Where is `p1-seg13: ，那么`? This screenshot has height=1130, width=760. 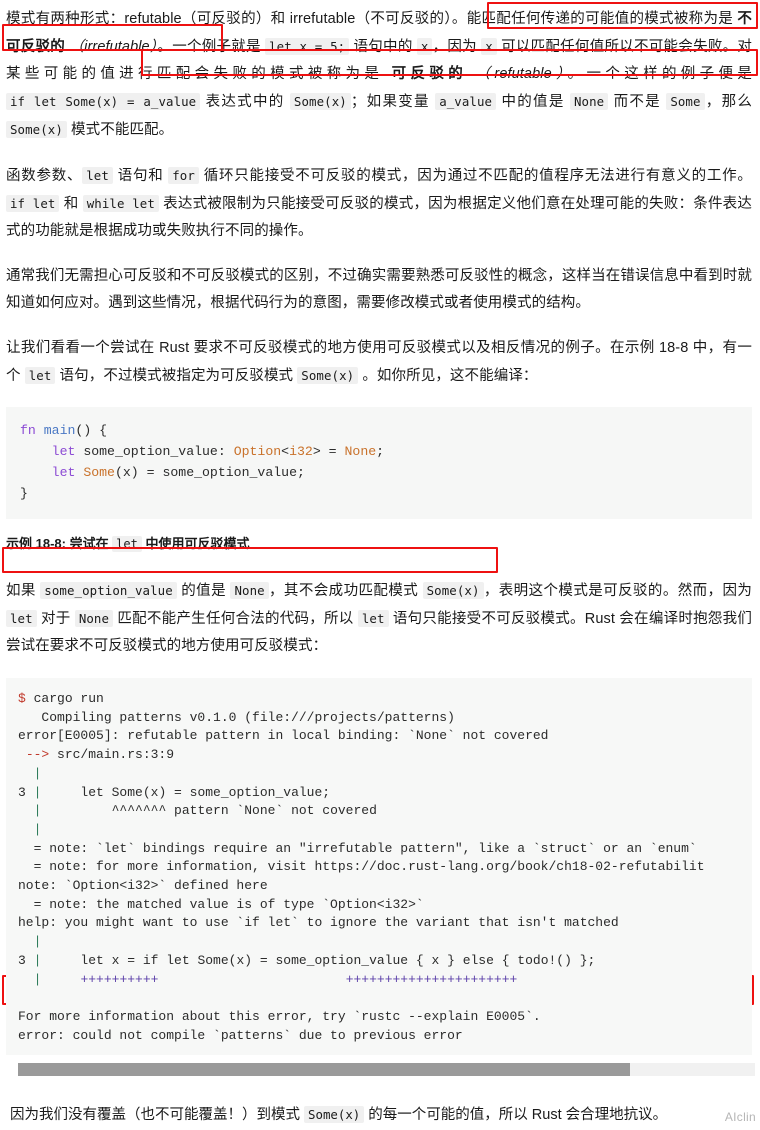
p1-seg13: ，那么 is located at coordinates (728, 102).